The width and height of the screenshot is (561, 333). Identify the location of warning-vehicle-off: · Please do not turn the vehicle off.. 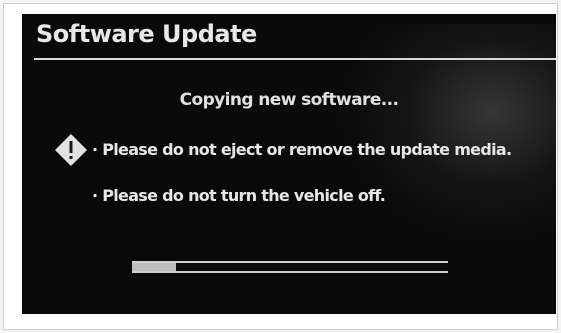
(239, 195).